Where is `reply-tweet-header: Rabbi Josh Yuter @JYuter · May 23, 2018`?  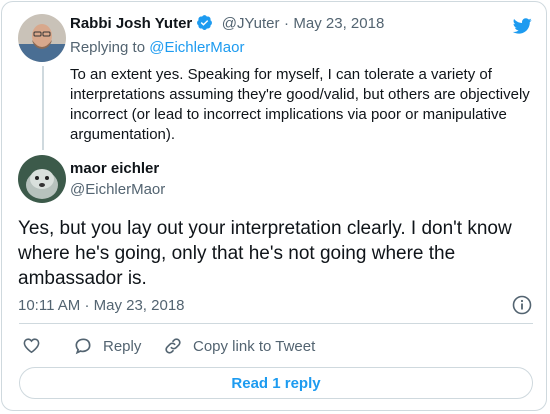 reply-tweet-header: Rabbi Josh Yuter @JYuter · May 23, 2018 is located at coordinates (227, 23).